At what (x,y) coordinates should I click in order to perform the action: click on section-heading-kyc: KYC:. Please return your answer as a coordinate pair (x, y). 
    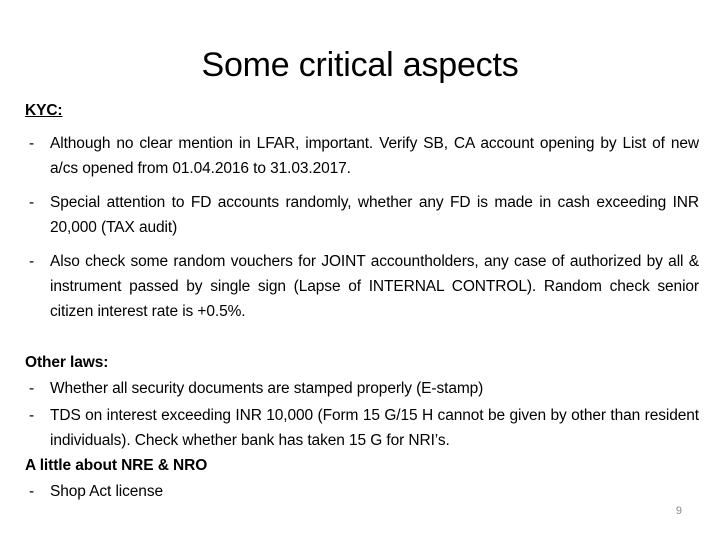
    Looking at the image, I should click on (44, 110).